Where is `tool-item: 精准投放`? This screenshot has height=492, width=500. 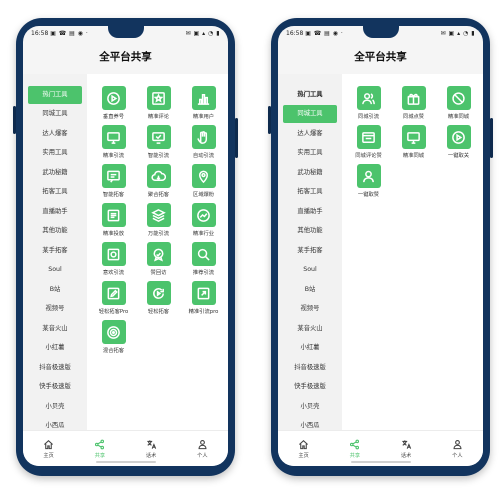
tool-item: 精准投放 is located at coordinates (113, 220).